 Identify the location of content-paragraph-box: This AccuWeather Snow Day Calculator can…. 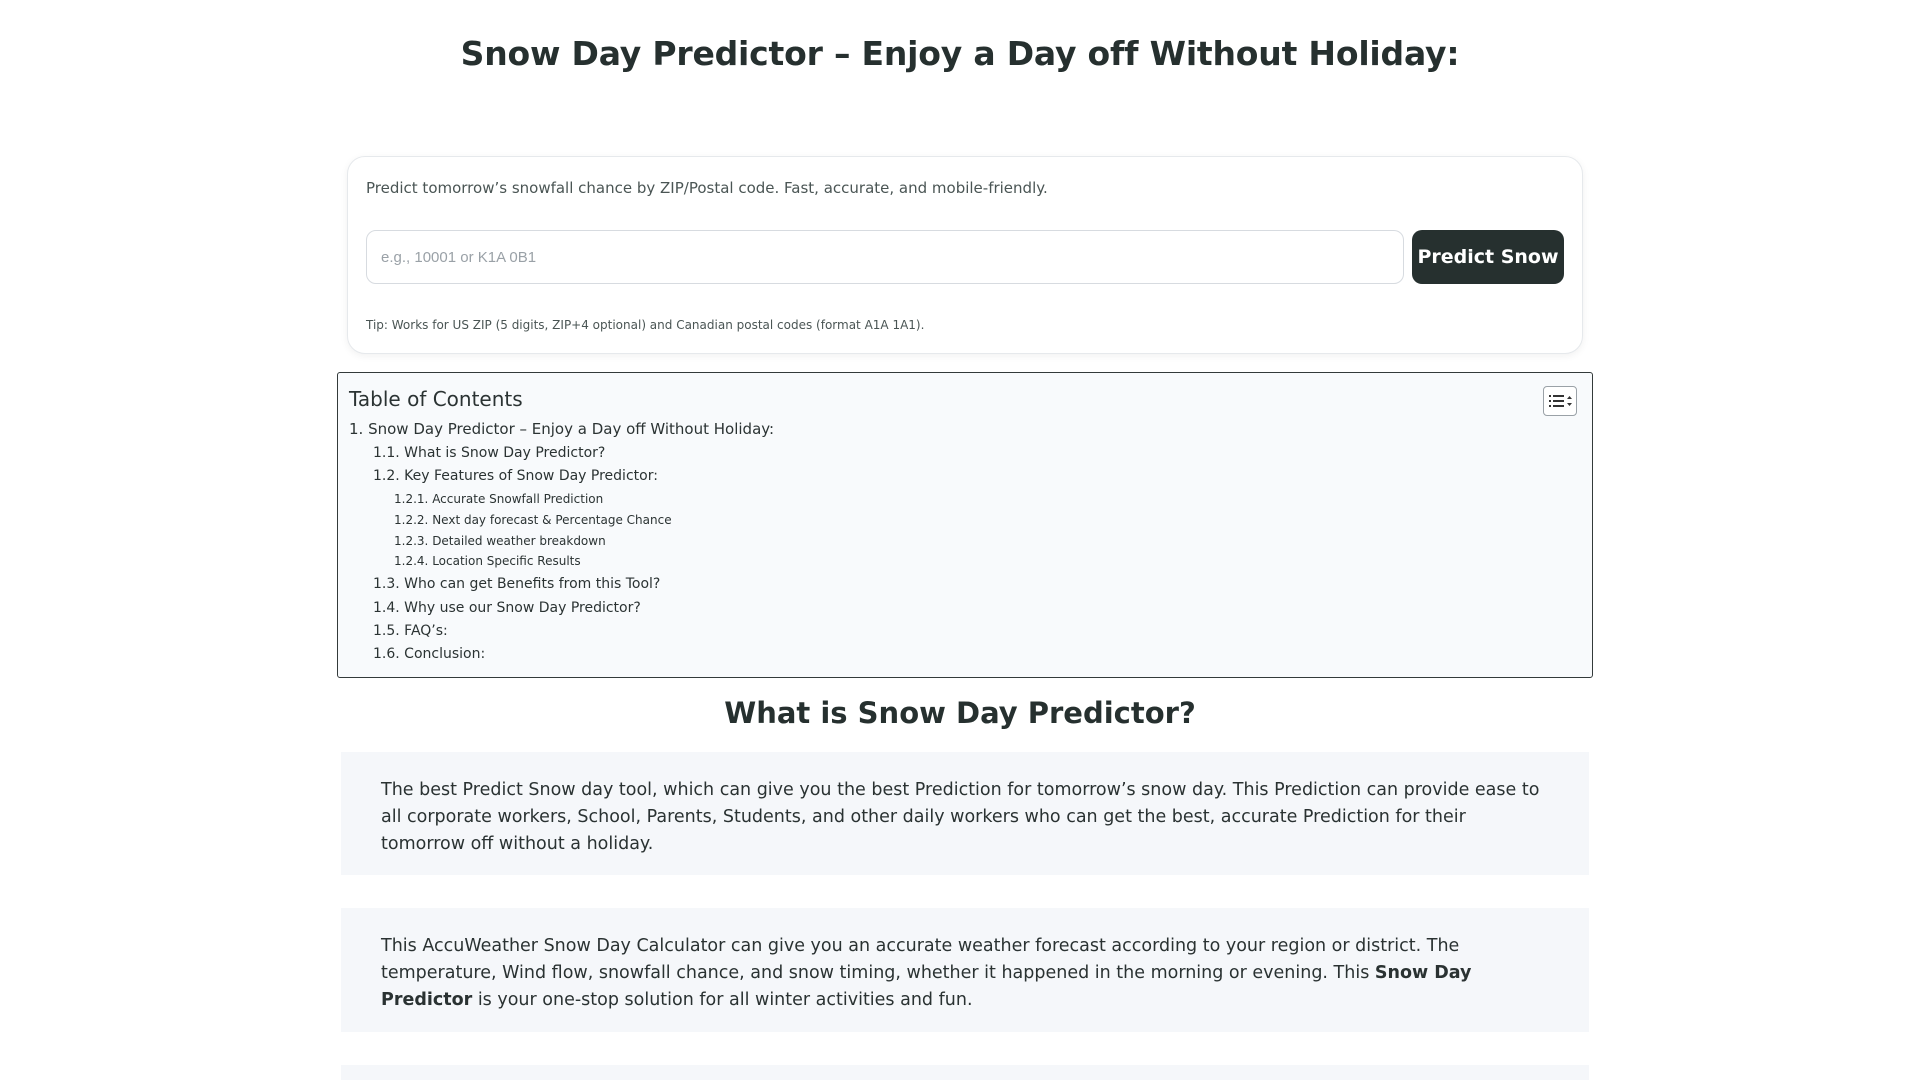
(965, 970).